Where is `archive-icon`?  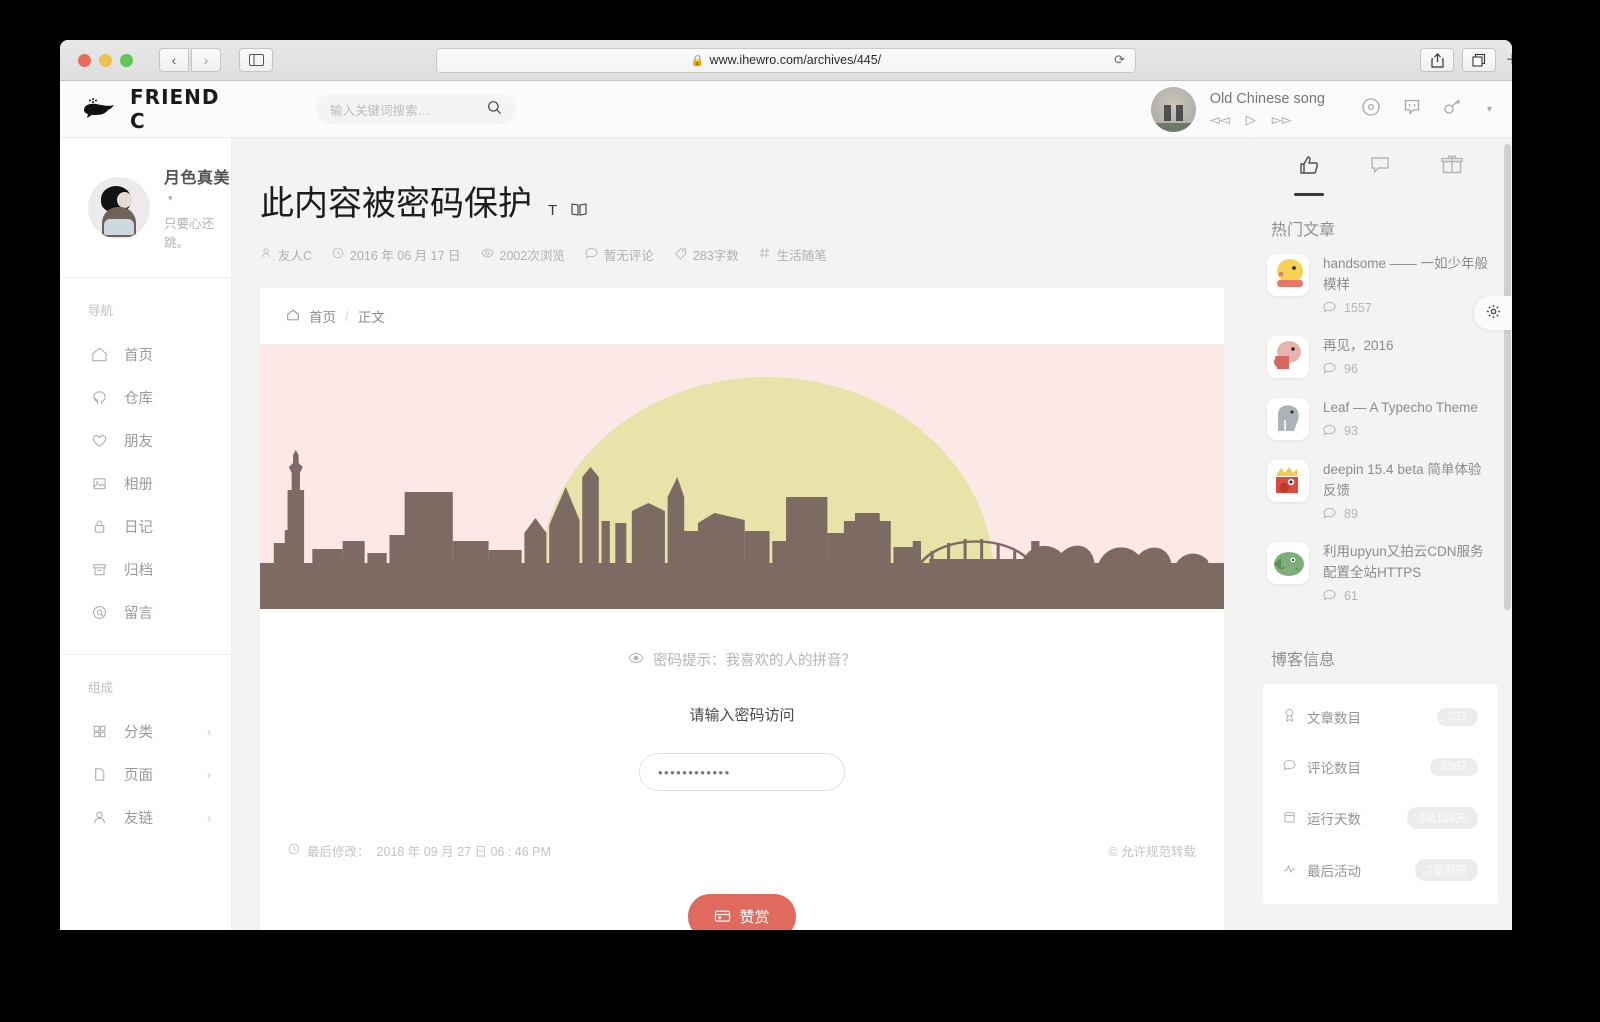
archive-icon is located at coordinates (99, 570).